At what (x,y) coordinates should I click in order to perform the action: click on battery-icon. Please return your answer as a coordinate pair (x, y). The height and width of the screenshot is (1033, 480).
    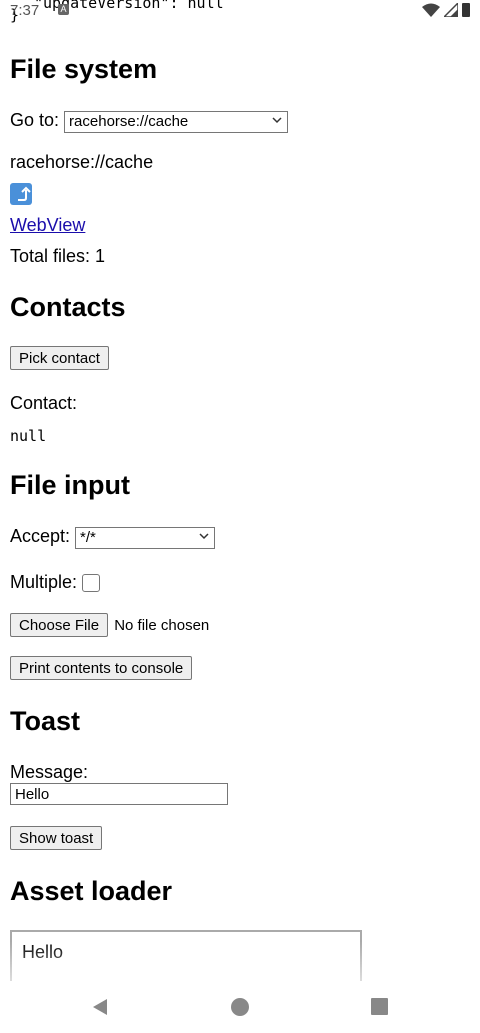
    Looking at the image, I should click on (466, 10).